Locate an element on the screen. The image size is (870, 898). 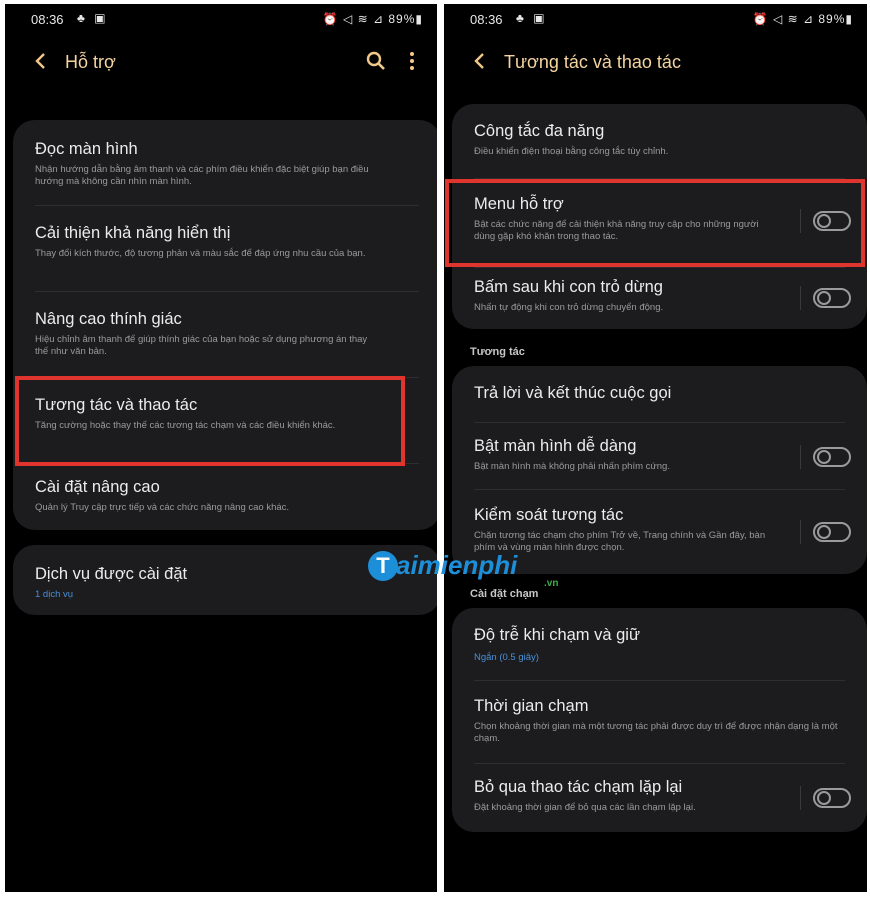
search-icon is located at coordinates (376, 61).